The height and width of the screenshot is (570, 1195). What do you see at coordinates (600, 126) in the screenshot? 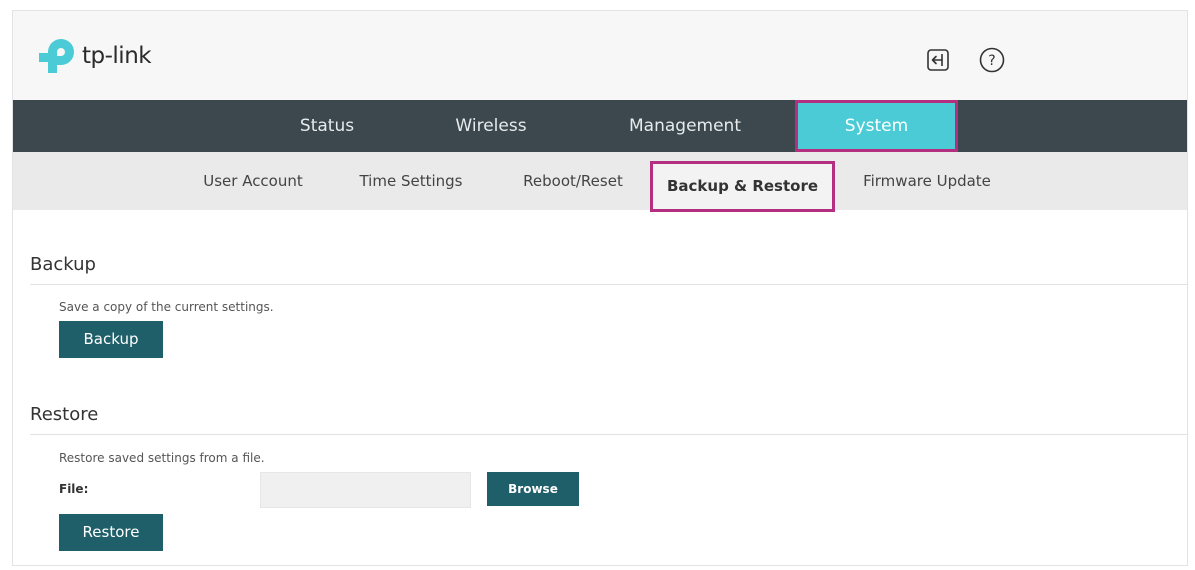
I see `main-nav: Status Wireless Management System` at bounding box center [600, 126].